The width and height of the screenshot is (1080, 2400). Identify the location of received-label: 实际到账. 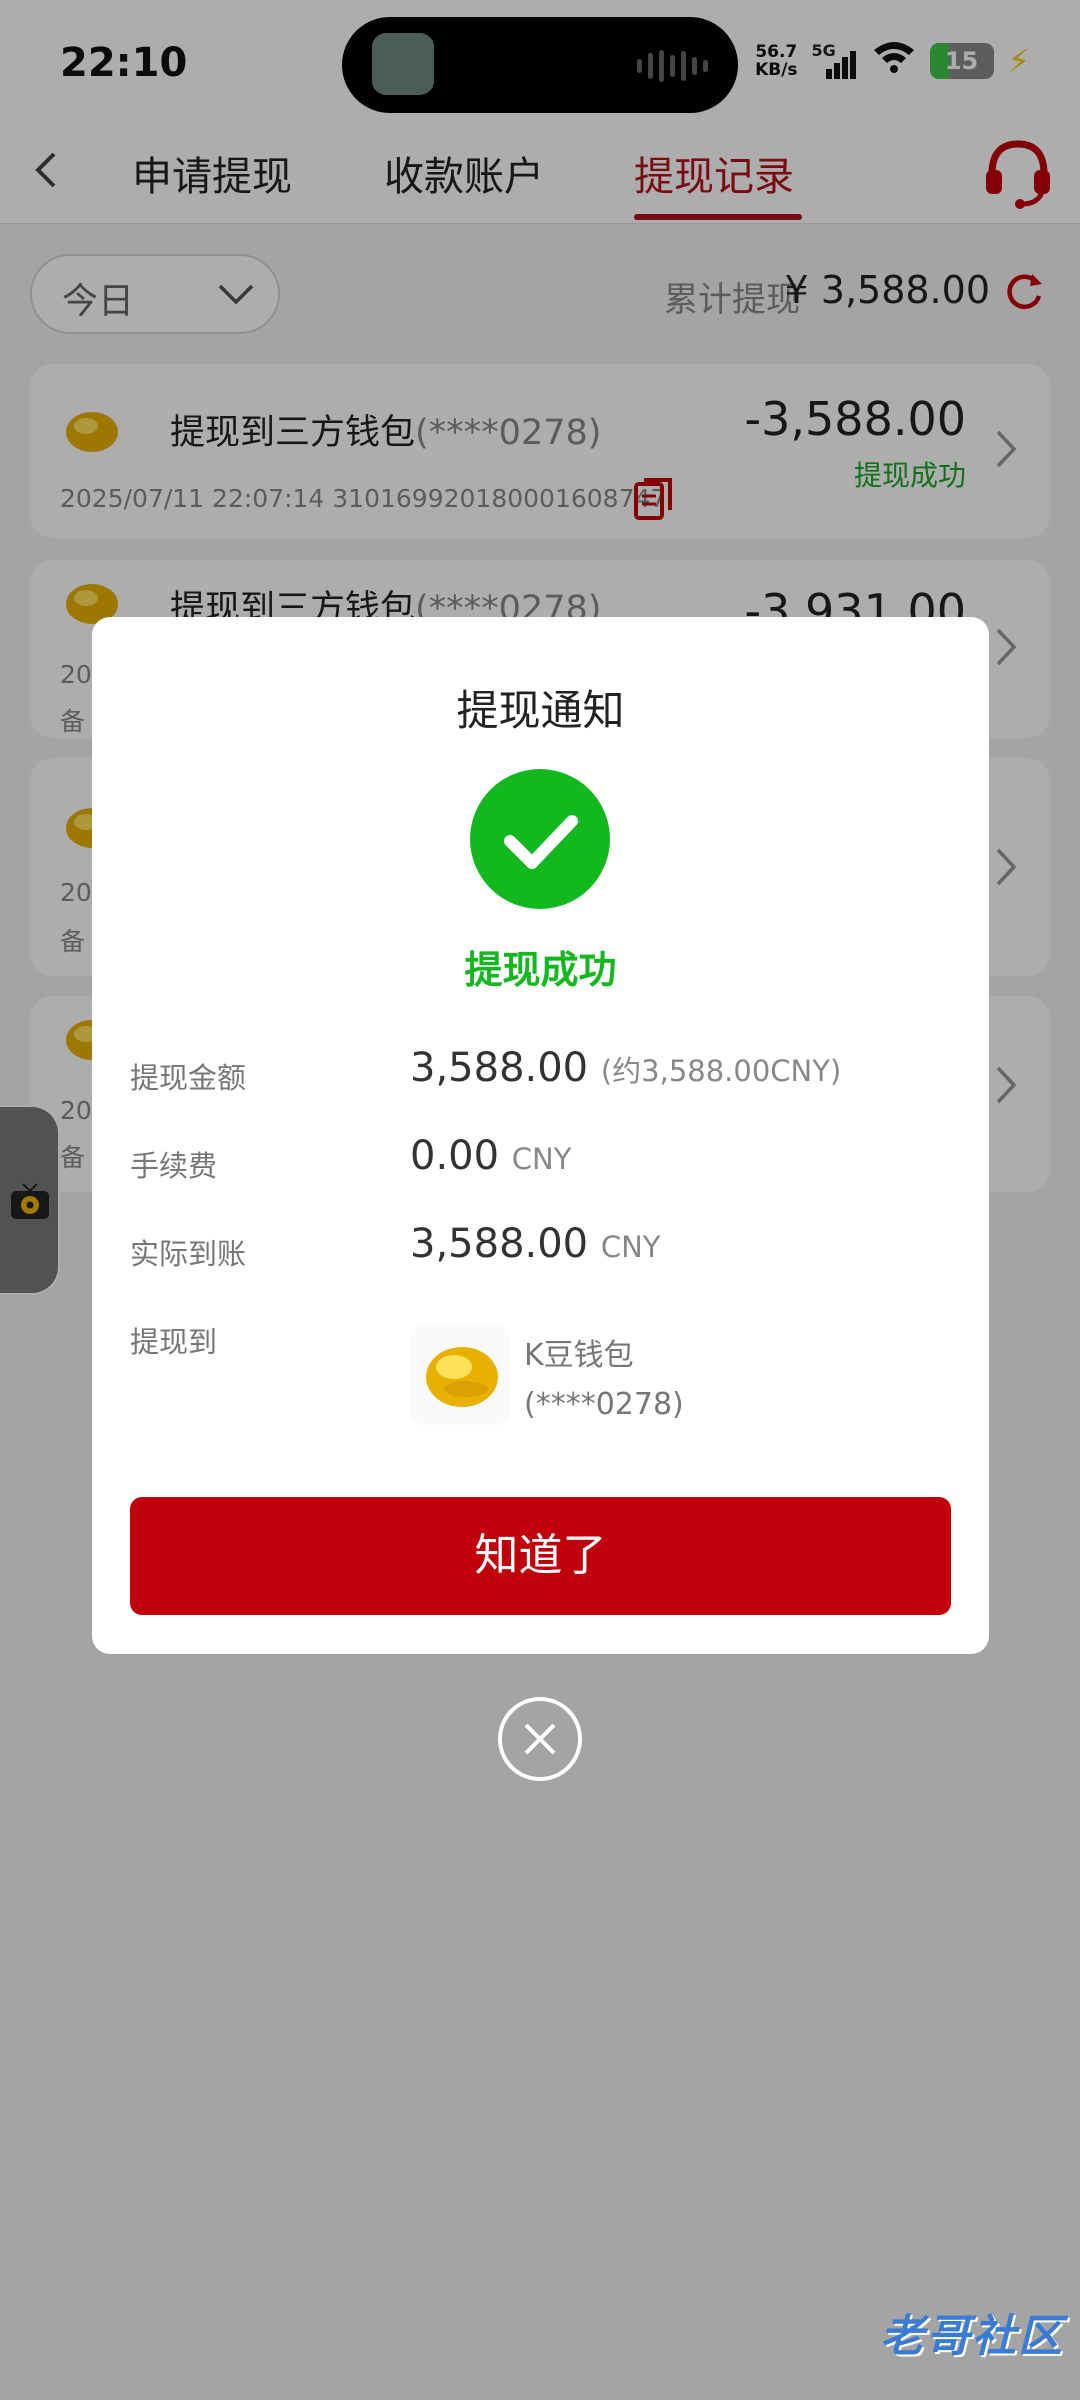
(188, 1254).